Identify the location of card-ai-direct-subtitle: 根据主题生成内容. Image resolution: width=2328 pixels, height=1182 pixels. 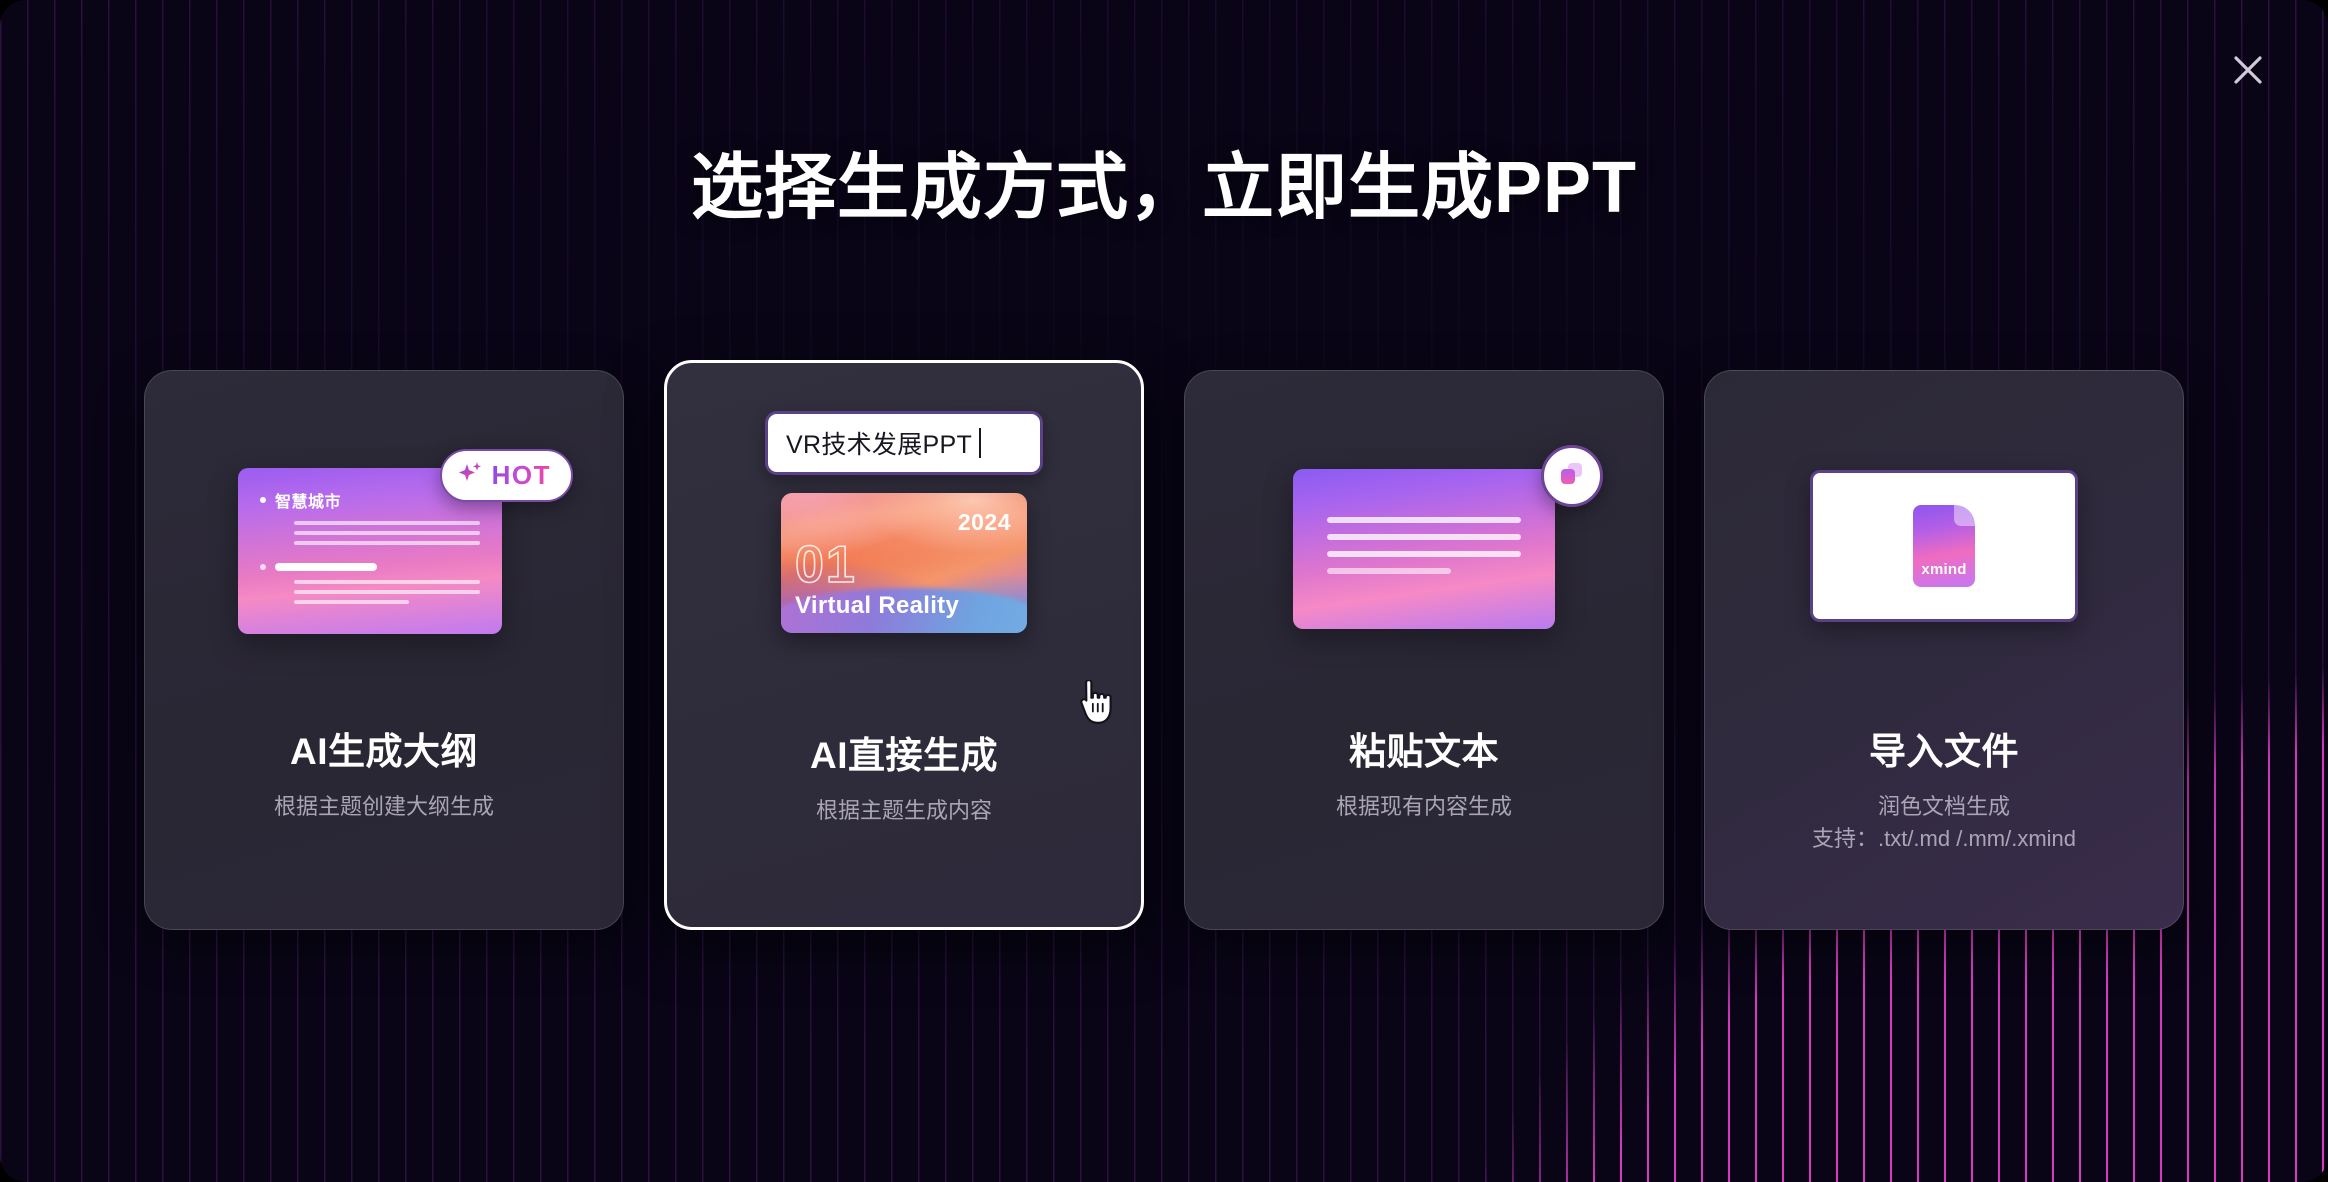
(903, 810).